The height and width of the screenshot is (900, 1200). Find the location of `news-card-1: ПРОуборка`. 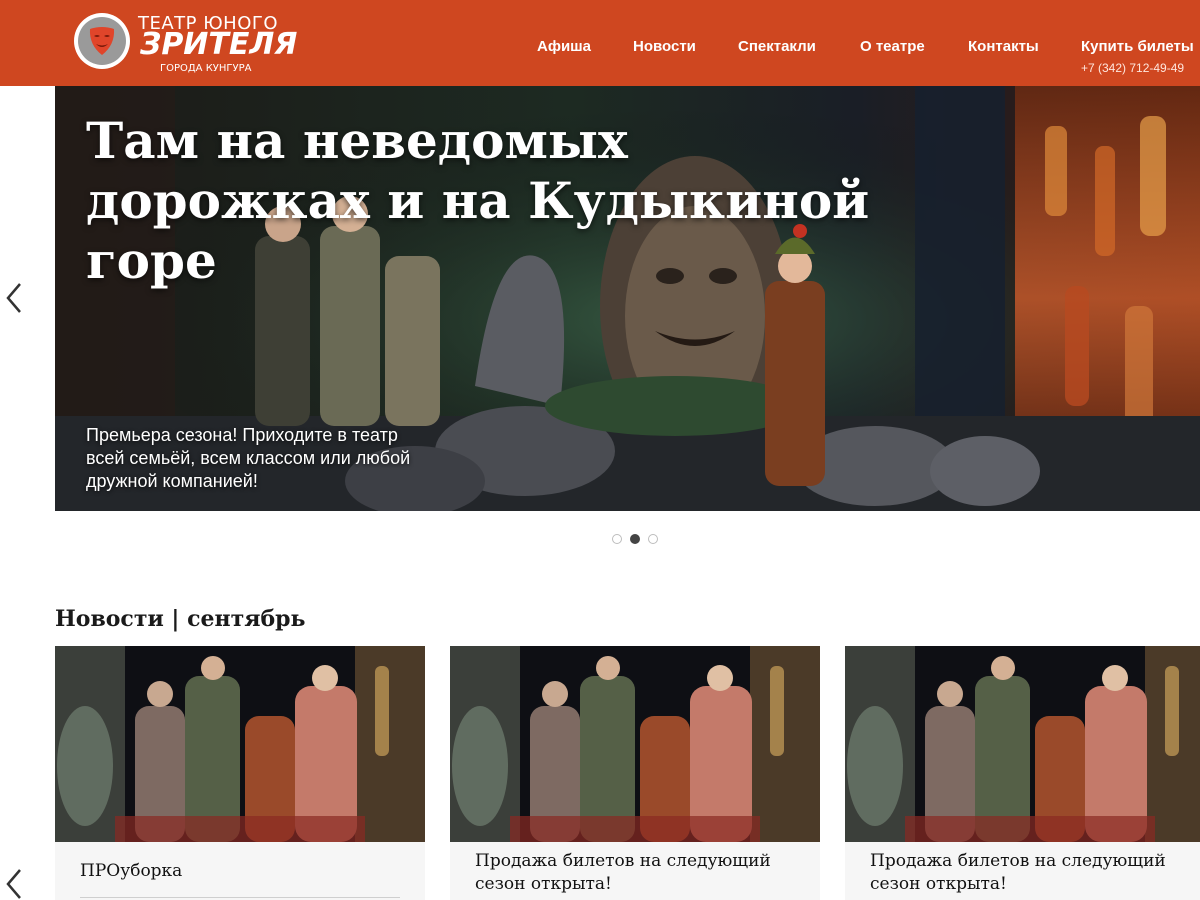

news-card-1: ПРОуборка is located at coordinates (240, 773).